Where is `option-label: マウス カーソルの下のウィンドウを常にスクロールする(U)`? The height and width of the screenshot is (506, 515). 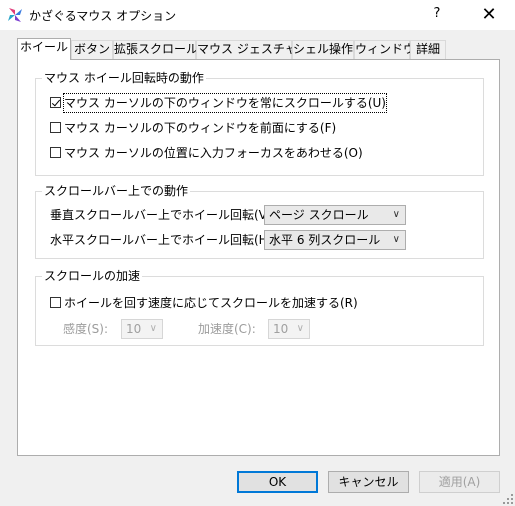
option-label: マウス カーソルの下のウィンドウを常にスクロールする(U) is located at coordinates (225, 103).